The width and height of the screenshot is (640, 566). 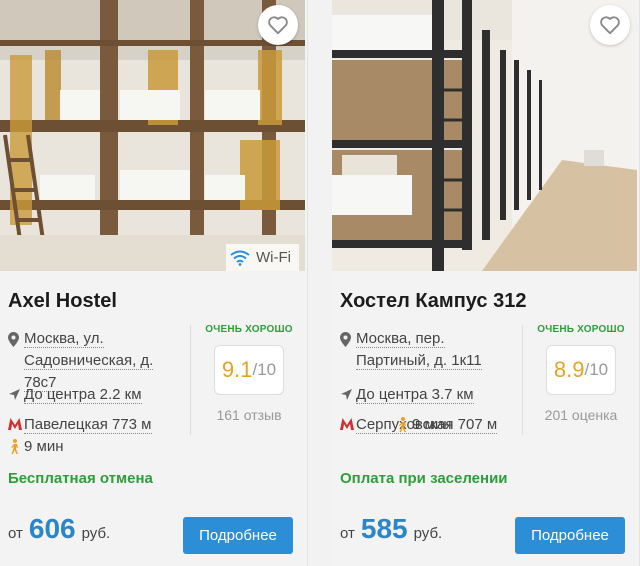 I want to click on distance-row: До центра 3.7 км, so click(x=427, y=395).